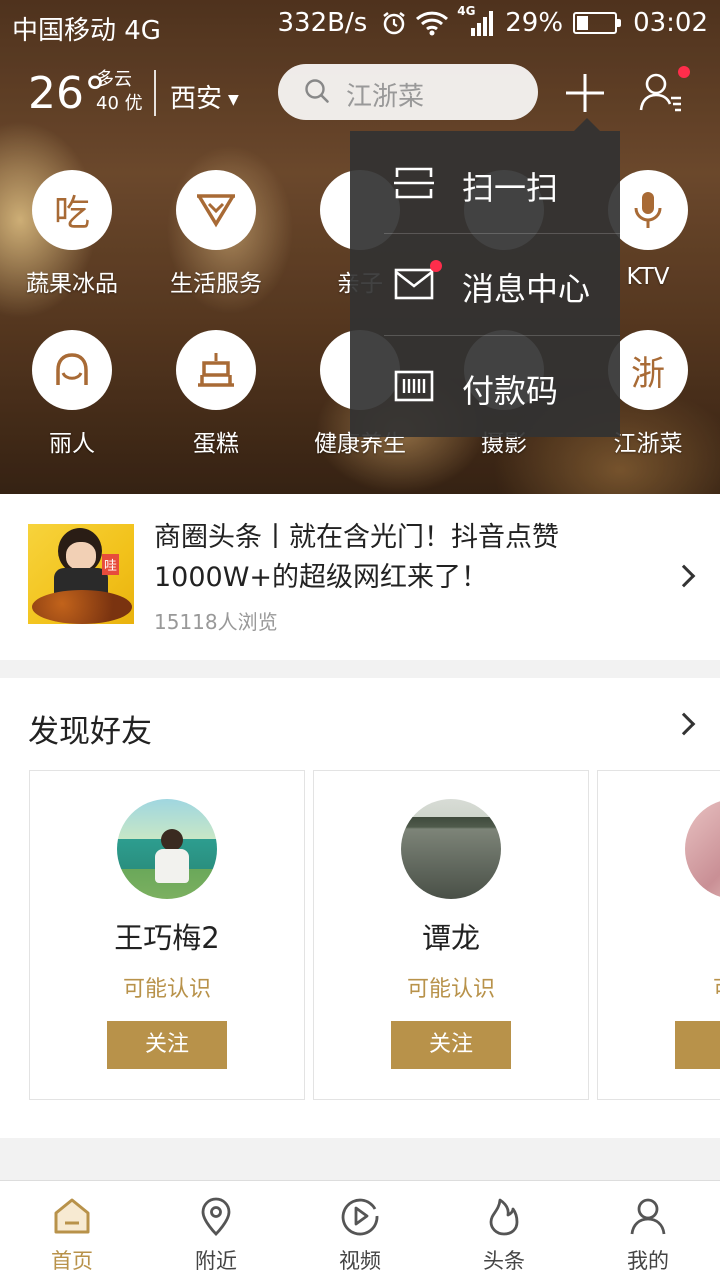  What do you see at coordinates (356, 557) in the screenshot?
I see `headline-title: 商圈头条丨就在含光门！抖音点赞1000W+的超级网红来了！` at bounding box center [356, 557].